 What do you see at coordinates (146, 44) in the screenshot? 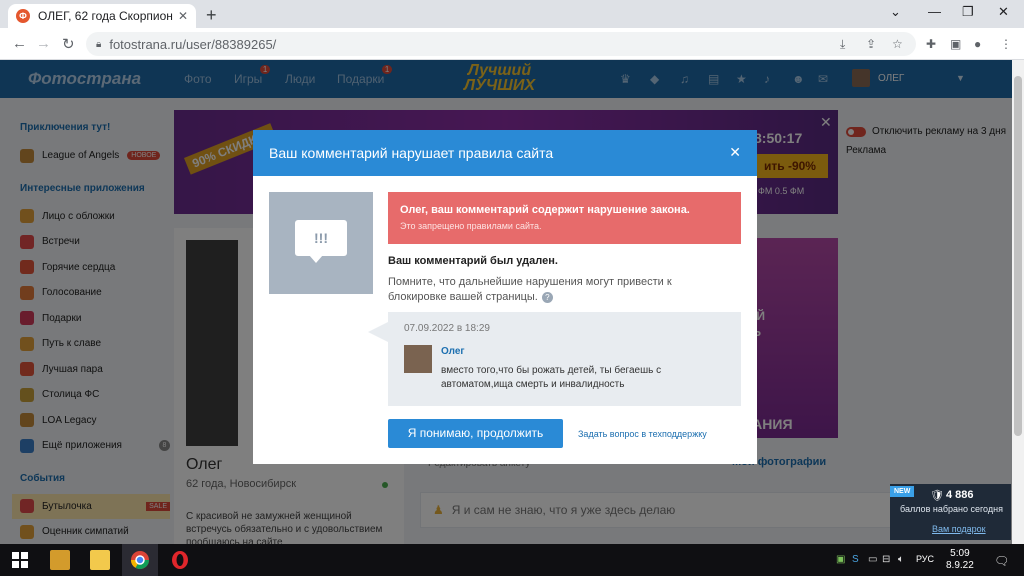
I see `url-domain: fotostrana.ru` at bounding box center [146, 44].